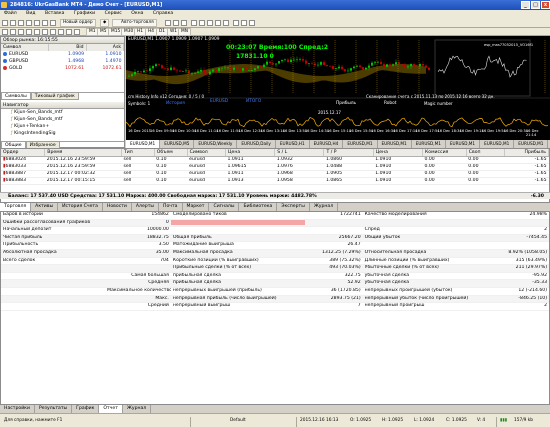 The height and width of the screenshot is (427, 550). I want to click on tab-tester-journal: Журнал, so click(137, 409).